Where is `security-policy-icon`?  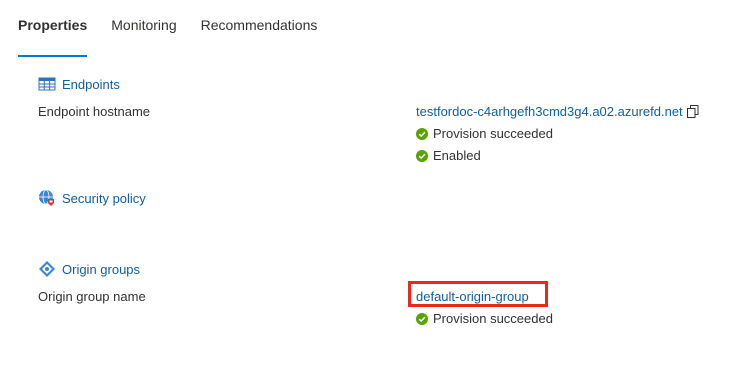 security-policy-icon is located at coordinates (47, 198).